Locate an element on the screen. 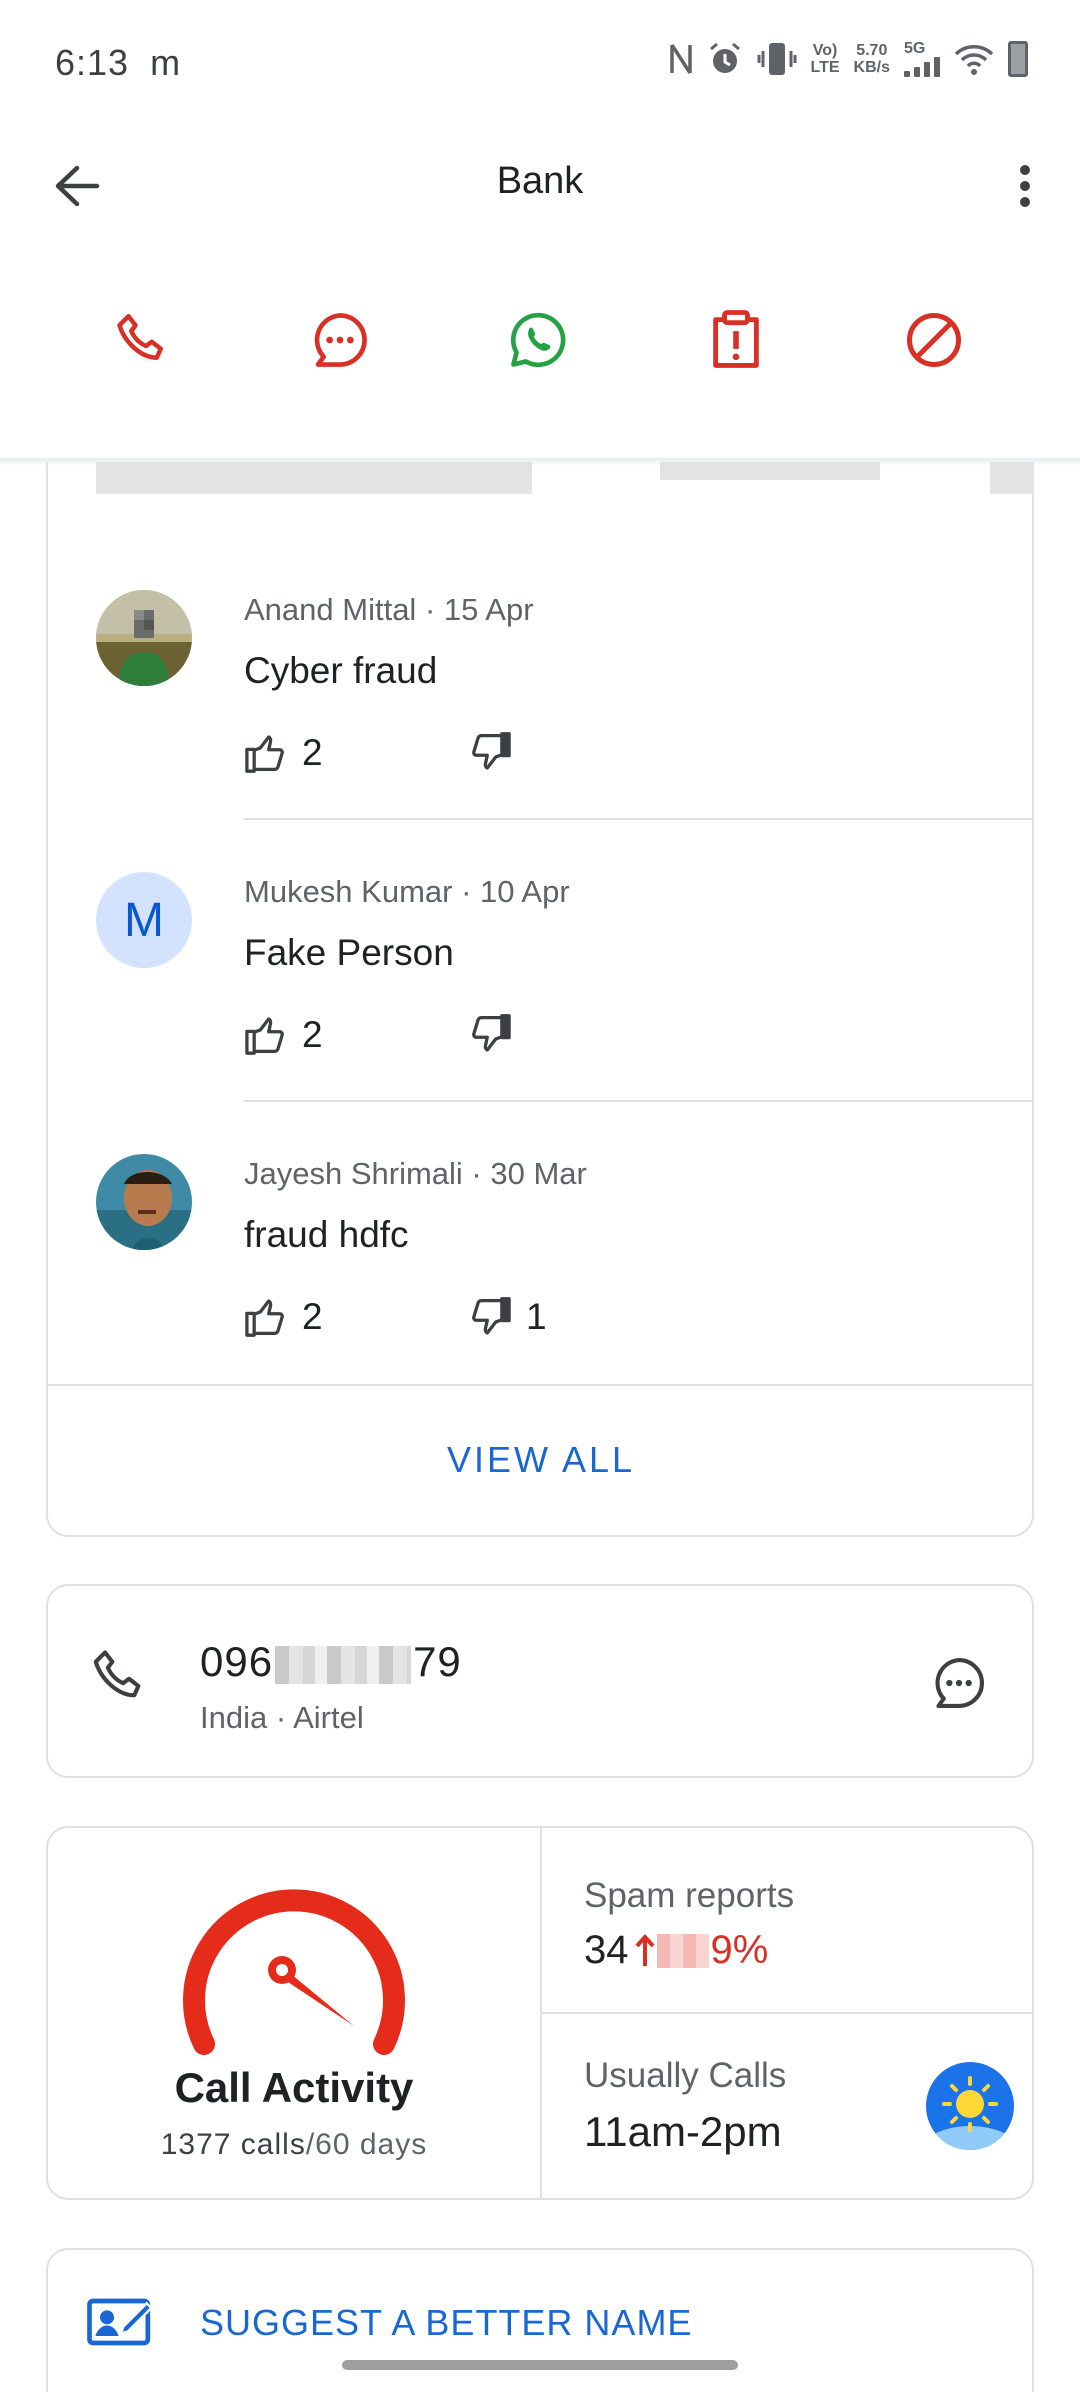  dislike-count: 1 is located at coordinates (536, 1316).